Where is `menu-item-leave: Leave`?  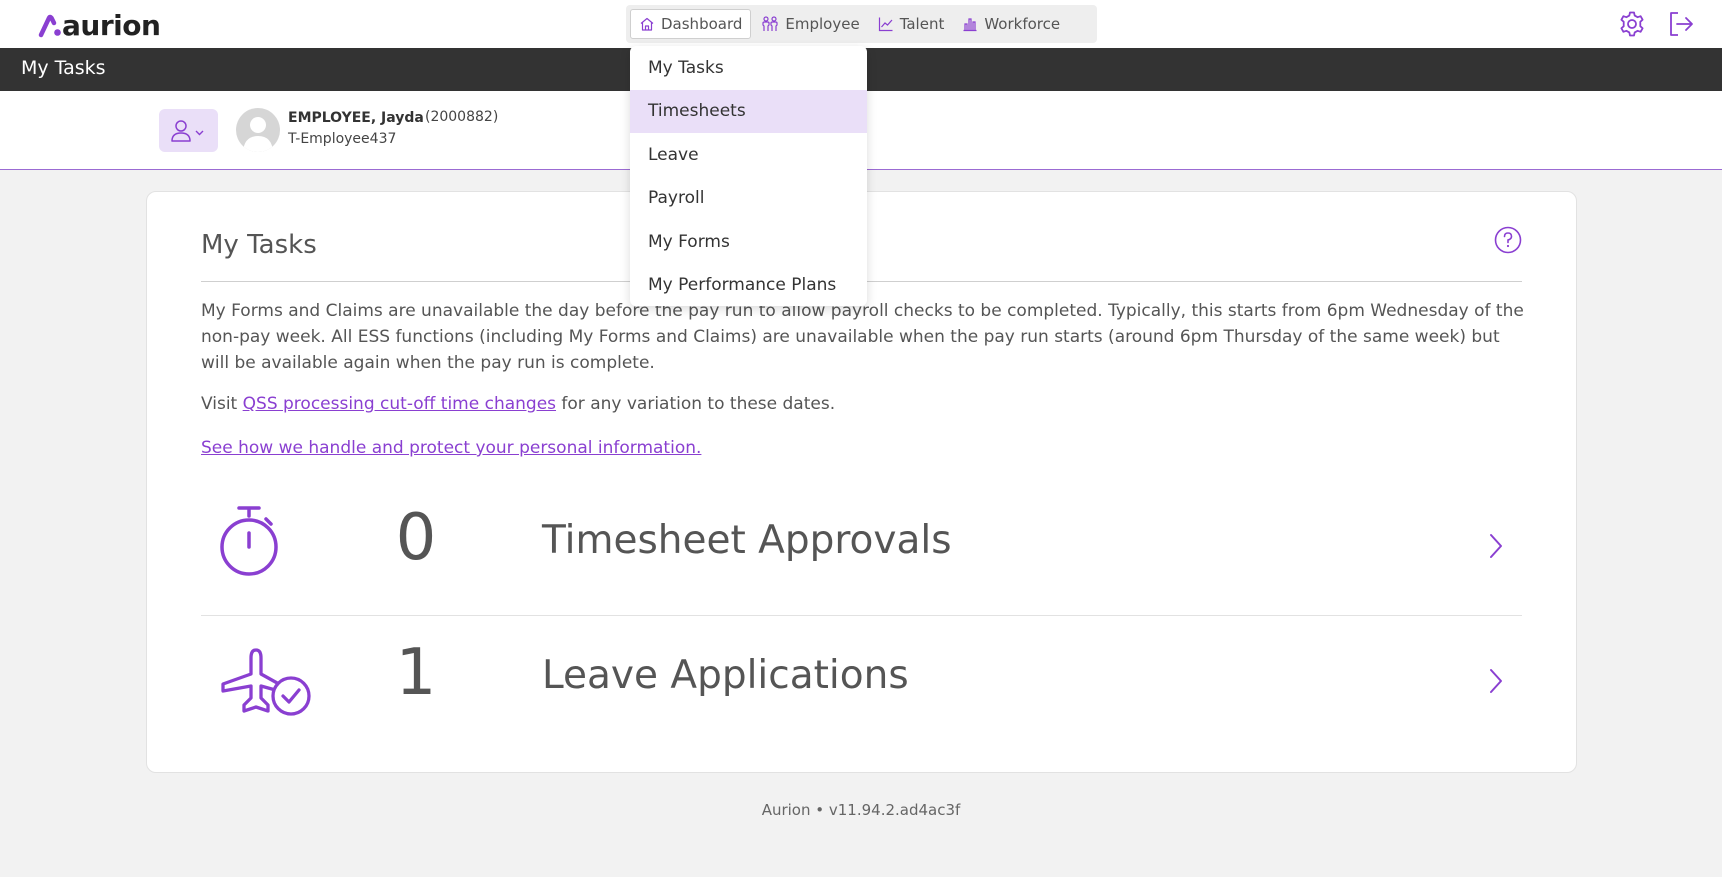 menu-item-leave: Leave is located at coordinates (748, 155).